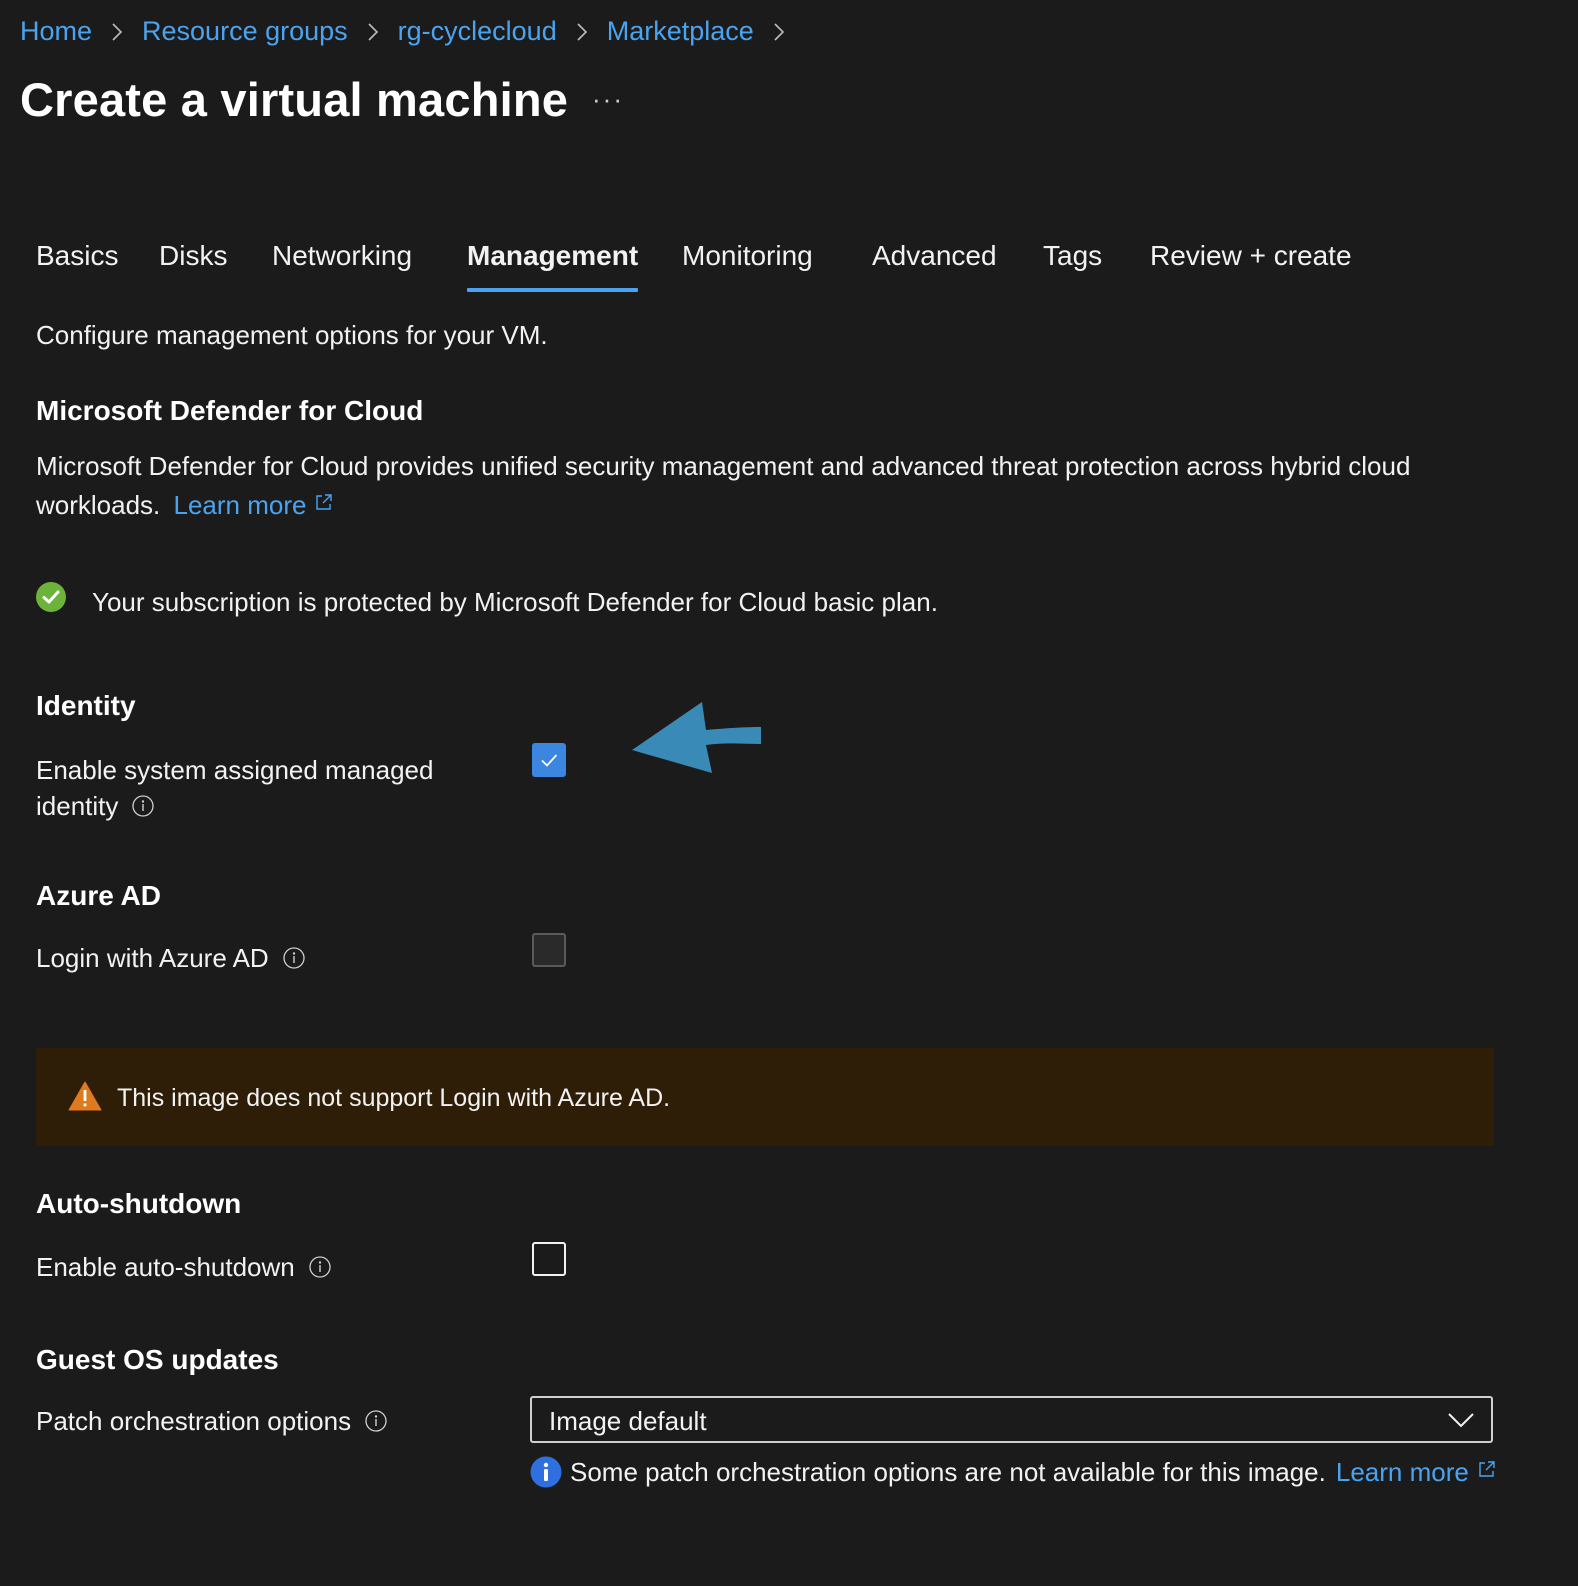 This screenshot has height=1586, width=1578. I want to click on tab-review-create: Review + create, so click(1251, 267).